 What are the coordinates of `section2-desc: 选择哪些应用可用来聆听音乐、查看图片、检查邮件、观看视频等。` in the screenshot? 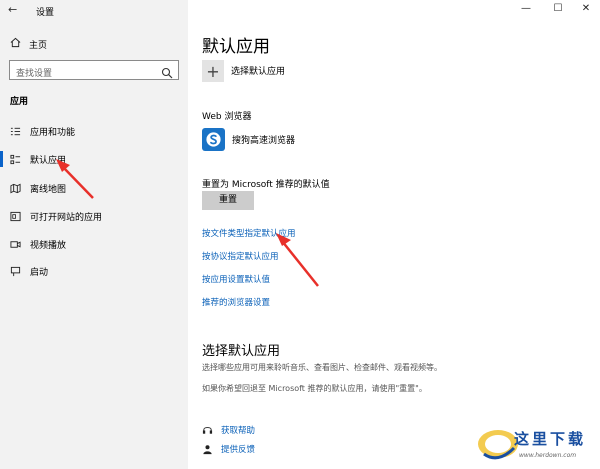 It's located at (322, 367).